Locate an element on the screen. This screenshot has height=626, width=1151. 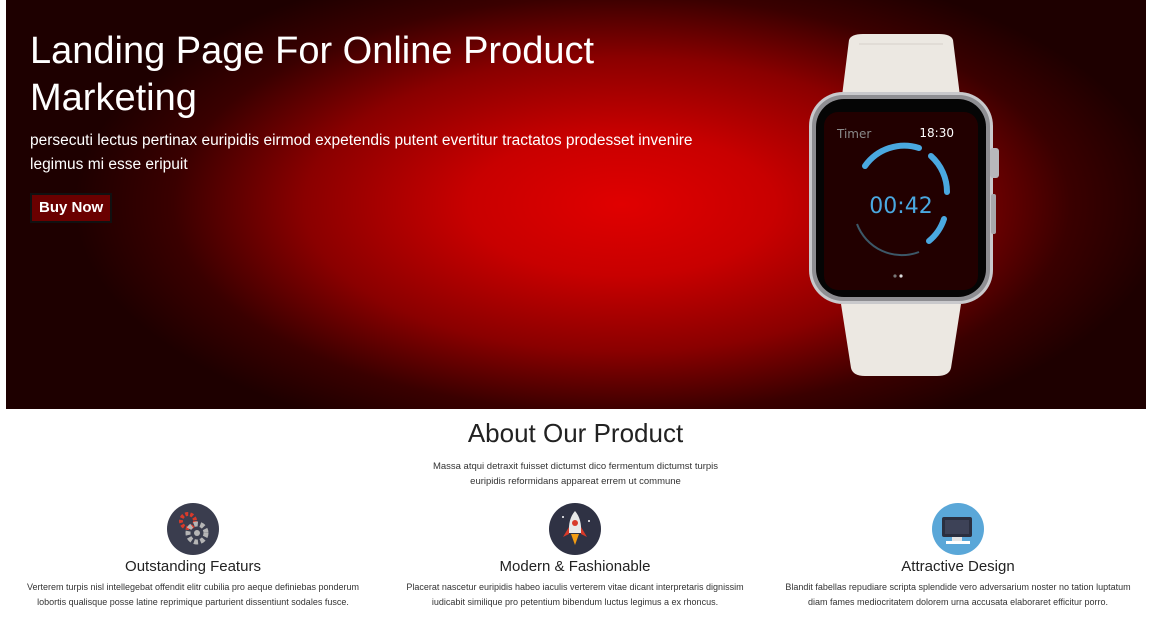
smartwatch-image: Timer 18:30 00:42 is located at coordinates (901, 205).